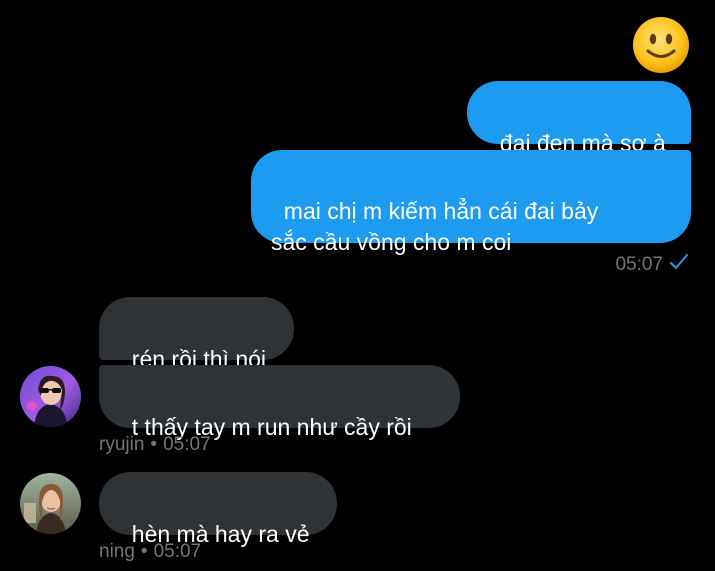 Image resolution: width=715 pixels, height=571 pixels. What do you see at coordinates (279, 402) in the screenshot?
I see `incoming-message: t thấy tay m run như cầy rồi` at bounding box center [279, 402].